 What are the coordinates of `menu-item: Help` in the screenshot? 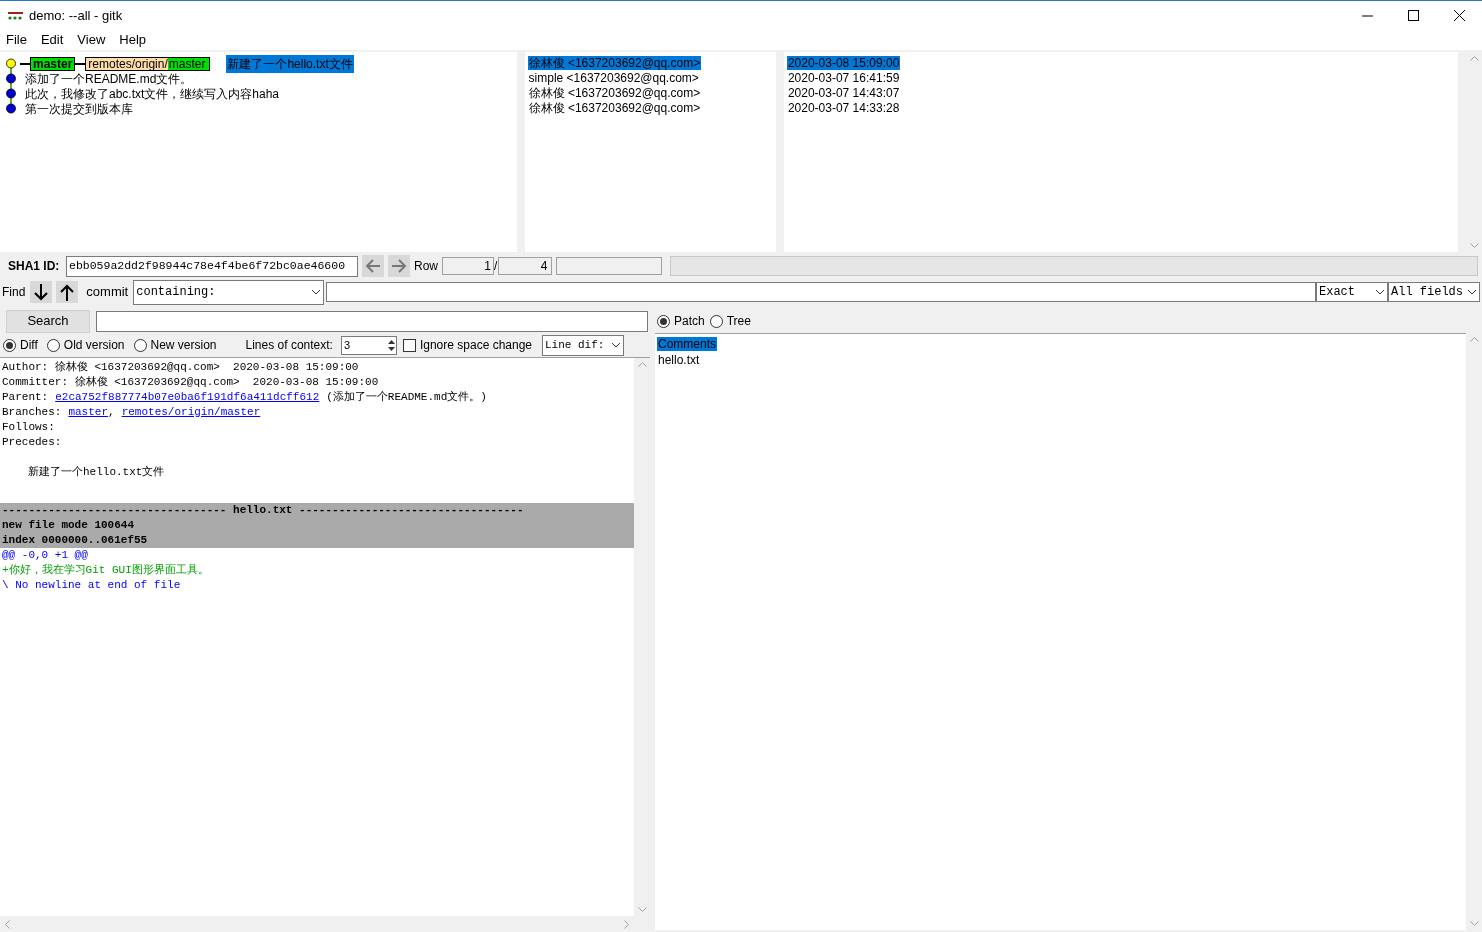 It's located at (133, 40).